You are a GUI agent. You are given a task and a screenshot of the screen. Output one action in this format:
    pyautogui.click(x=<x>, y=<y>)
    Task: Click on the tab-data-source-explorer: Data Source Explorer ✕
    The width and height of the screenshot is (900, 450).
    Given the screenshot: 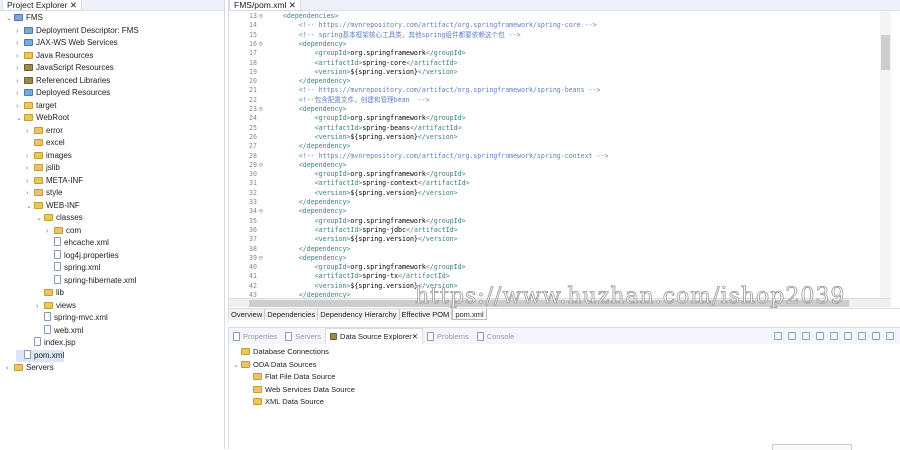 What is the action you would take?
    pyautogui.click(x=374, y=336)
    